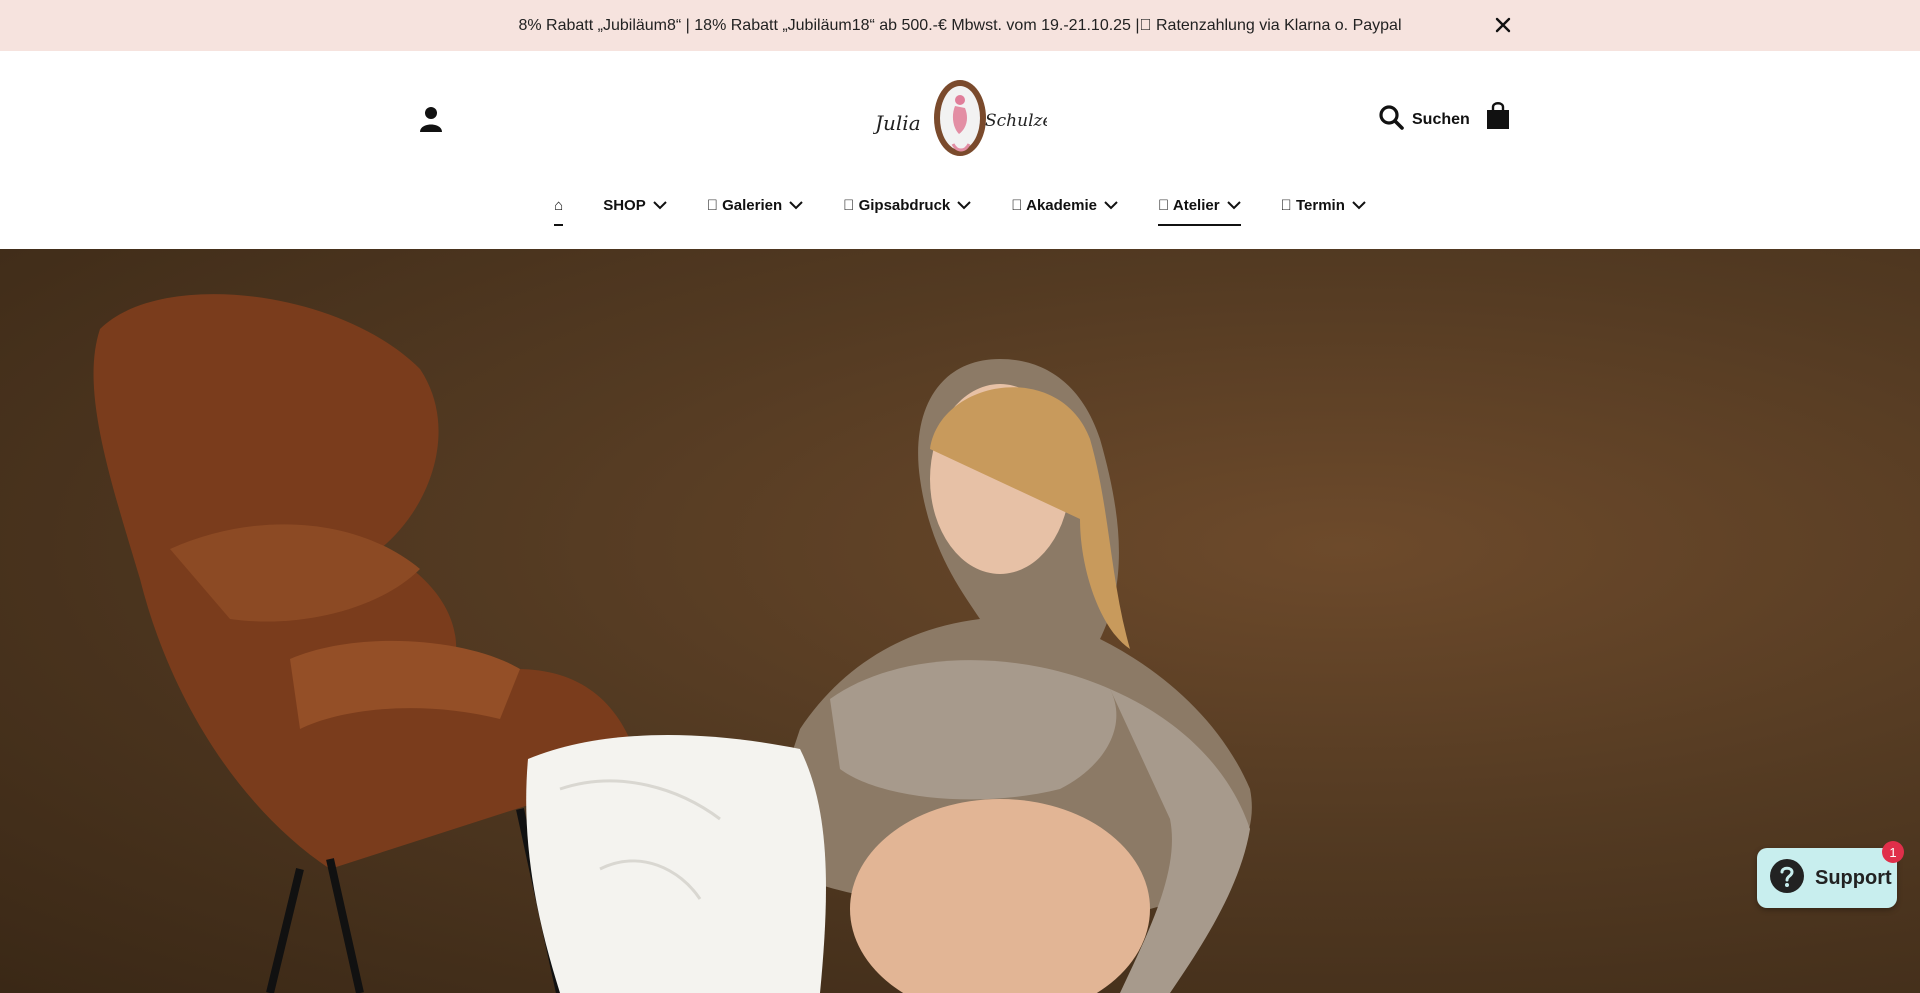 This screenshot has width=1920, height=993. What do you see at coordinates (897, 205) in the screenshot?
I see `nav-label:   Gipsabdruck` at bounding box center [897, 205].